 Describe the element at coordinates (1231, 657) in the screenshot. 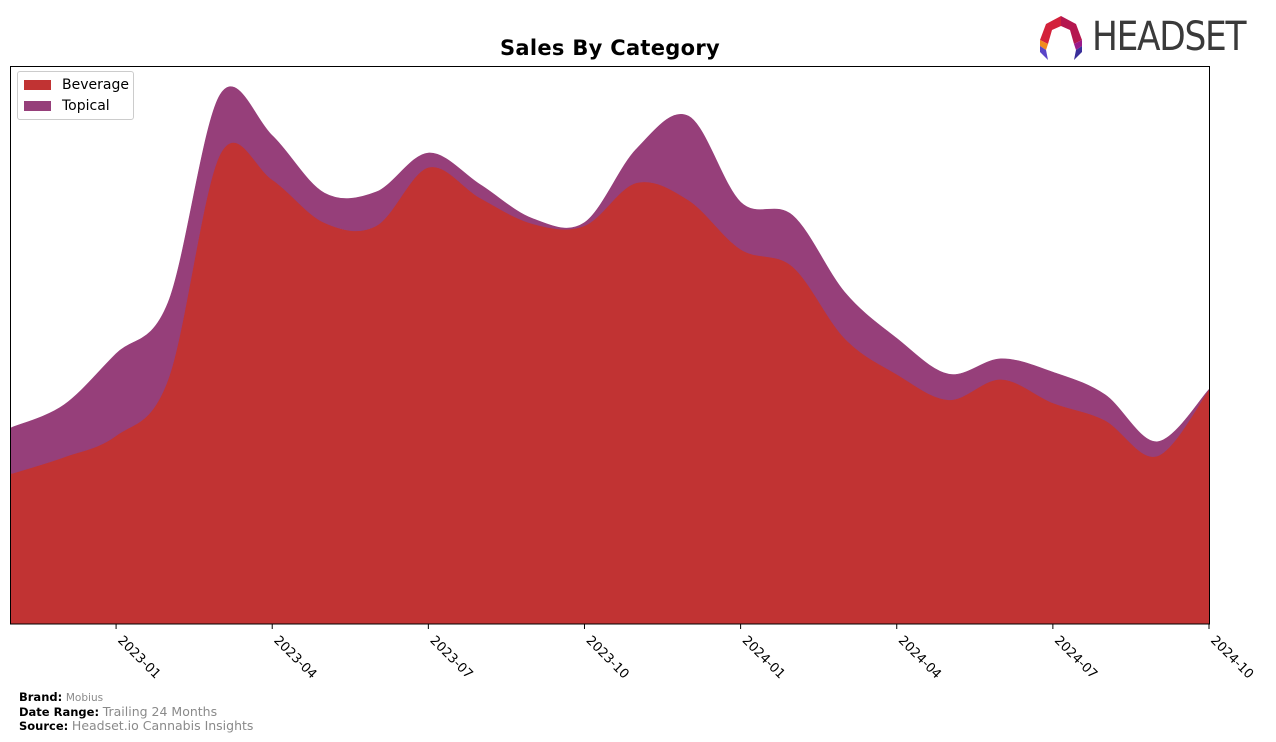

I see `x-tick-label: 2024-10` at that location.